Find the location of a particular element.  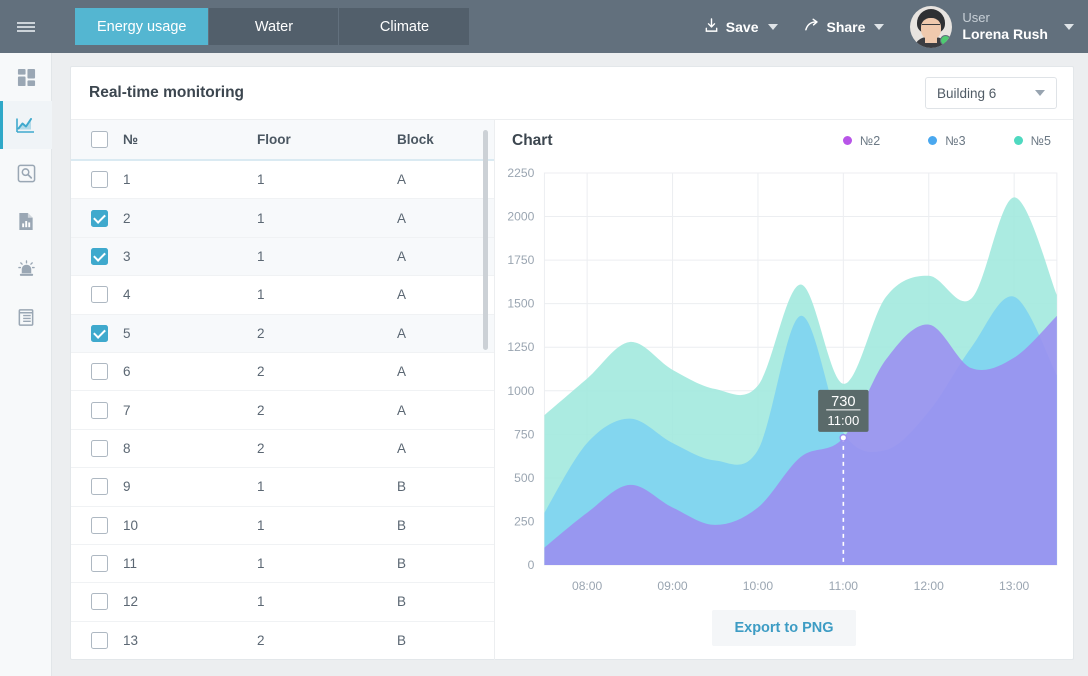

x-axis-tick-label: 11:00 is located at coordinates (844, 586).